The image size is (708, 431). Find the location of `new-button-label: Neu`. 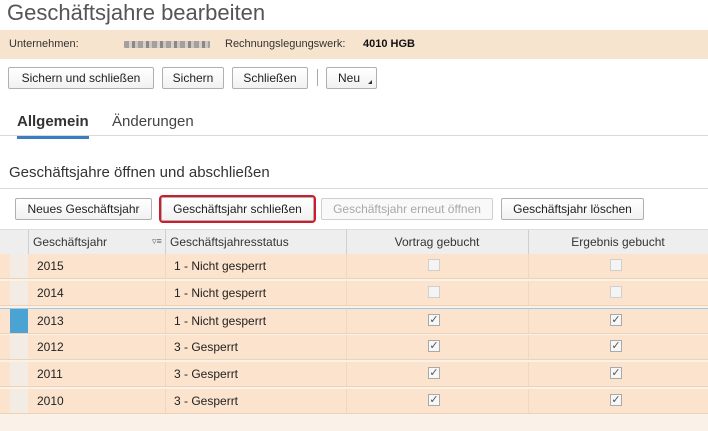

new-button-label: Neu is located at coordinates (349, 78).